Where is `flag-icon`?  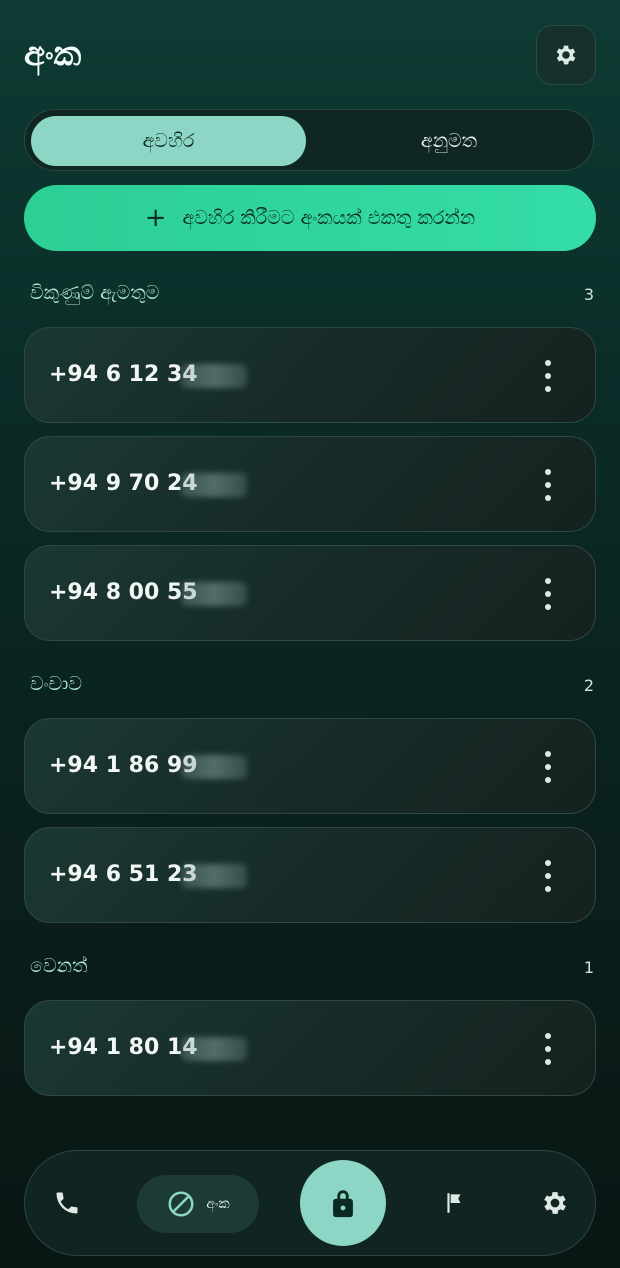 flag-icon is located at coordinates (454, 1203).